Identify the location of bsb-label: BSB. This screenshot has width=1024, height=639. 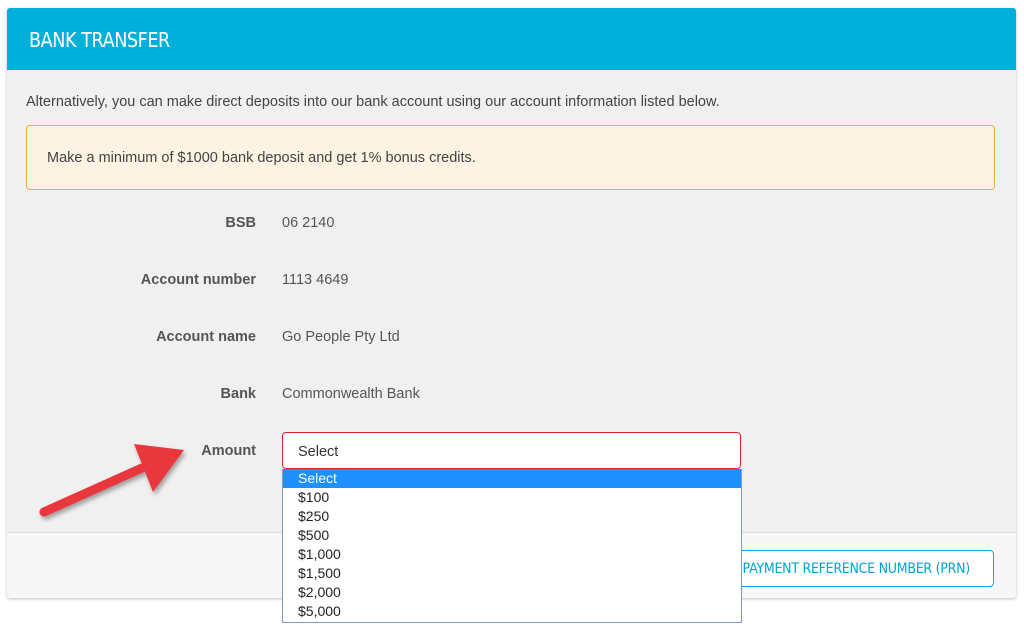
(240, 223).